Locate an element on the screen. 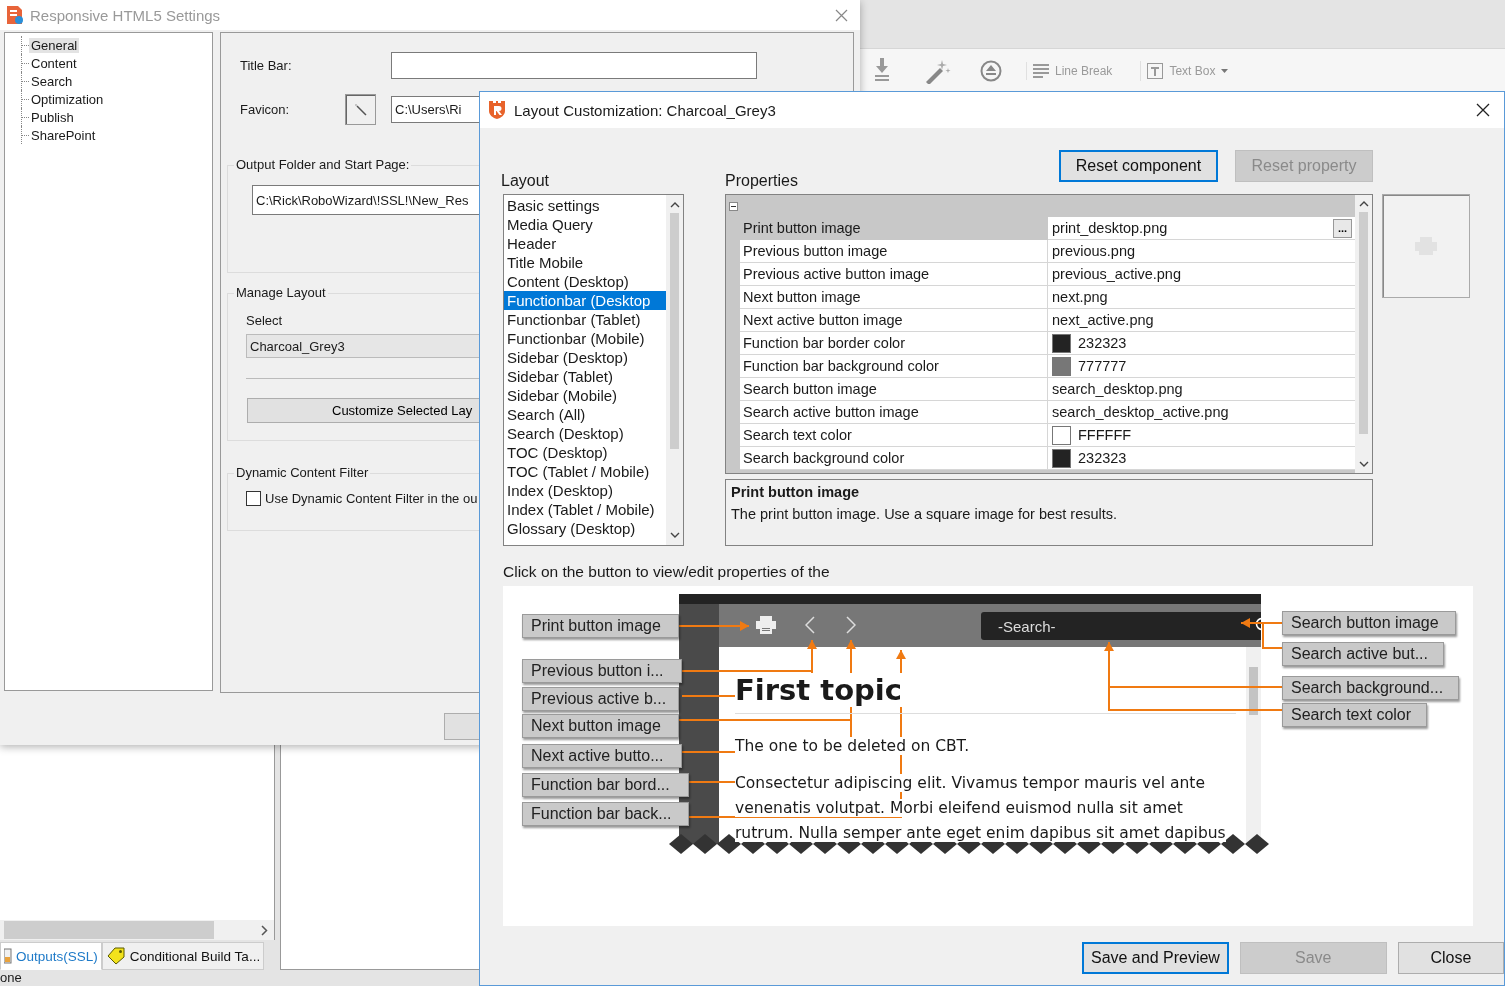  property-value: 777777 is located at coordinates (1201, 366).